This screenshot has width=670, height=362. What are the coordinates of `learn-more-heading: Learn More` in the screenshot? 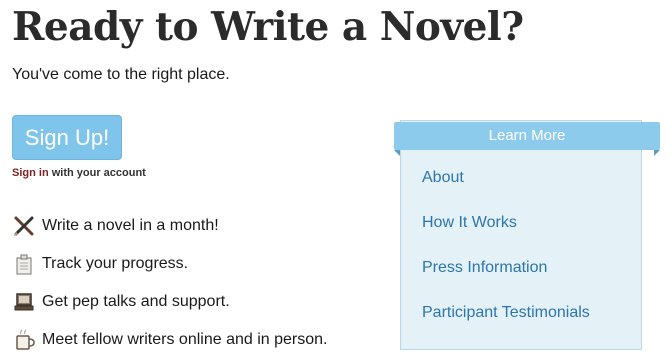 It's located at (527, 136).